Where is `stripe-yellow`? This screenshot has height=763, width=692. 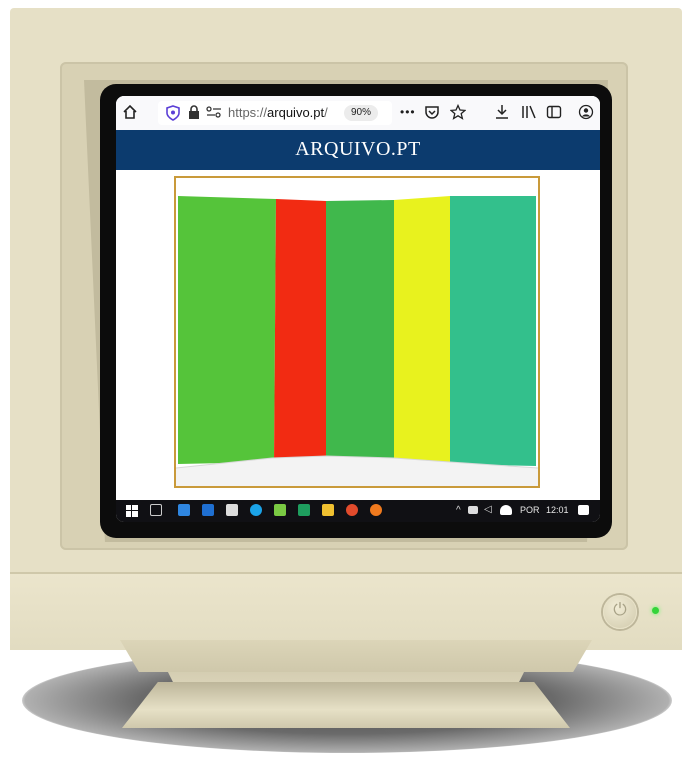
stripe-yellow is located at coordinates (422, 330).